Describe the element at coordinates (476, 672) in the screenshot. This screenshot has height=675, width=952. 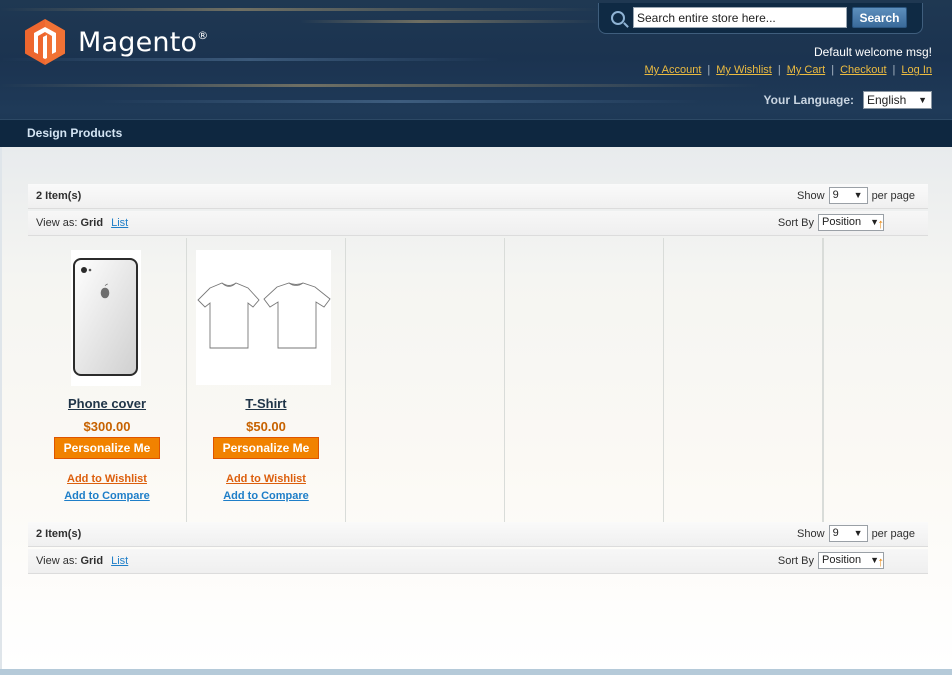
I see `footer-strip` at that location.